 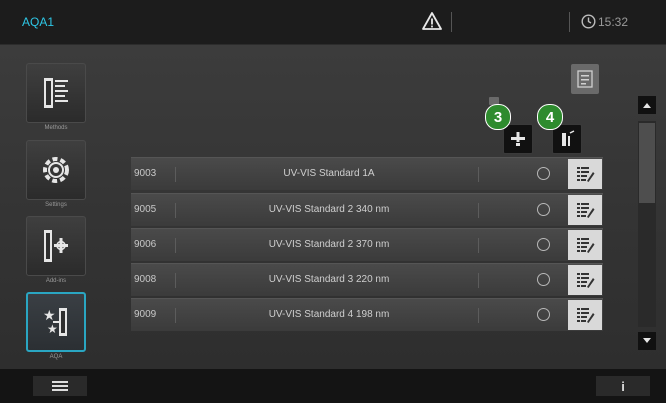 I want to click on scroll-up-button, so click(x=647, y=105).